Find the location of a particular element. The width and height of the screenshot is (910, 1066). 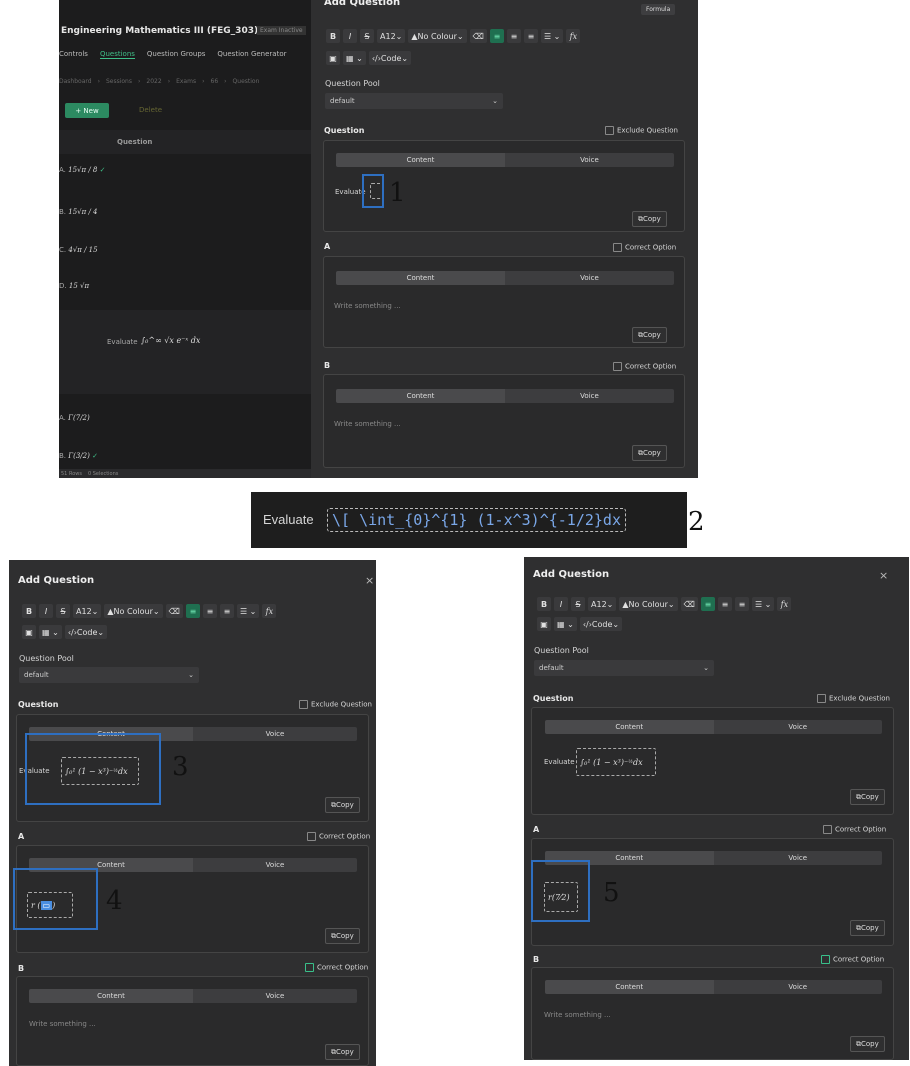

delete-button: Delete is located at coordinates (150, 110).